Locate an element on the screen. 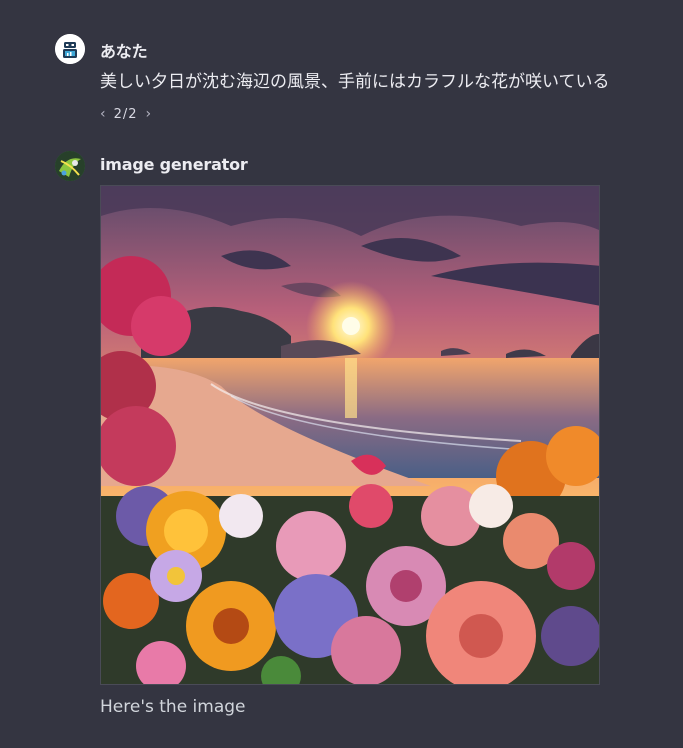 Image resolution: width=683 pixels, height=748 pixels. user-prompt-text: 美しい夕日が沈む海辺の風景、手前にはカラフルな花が咲いている is located at coordinates (355, 82).